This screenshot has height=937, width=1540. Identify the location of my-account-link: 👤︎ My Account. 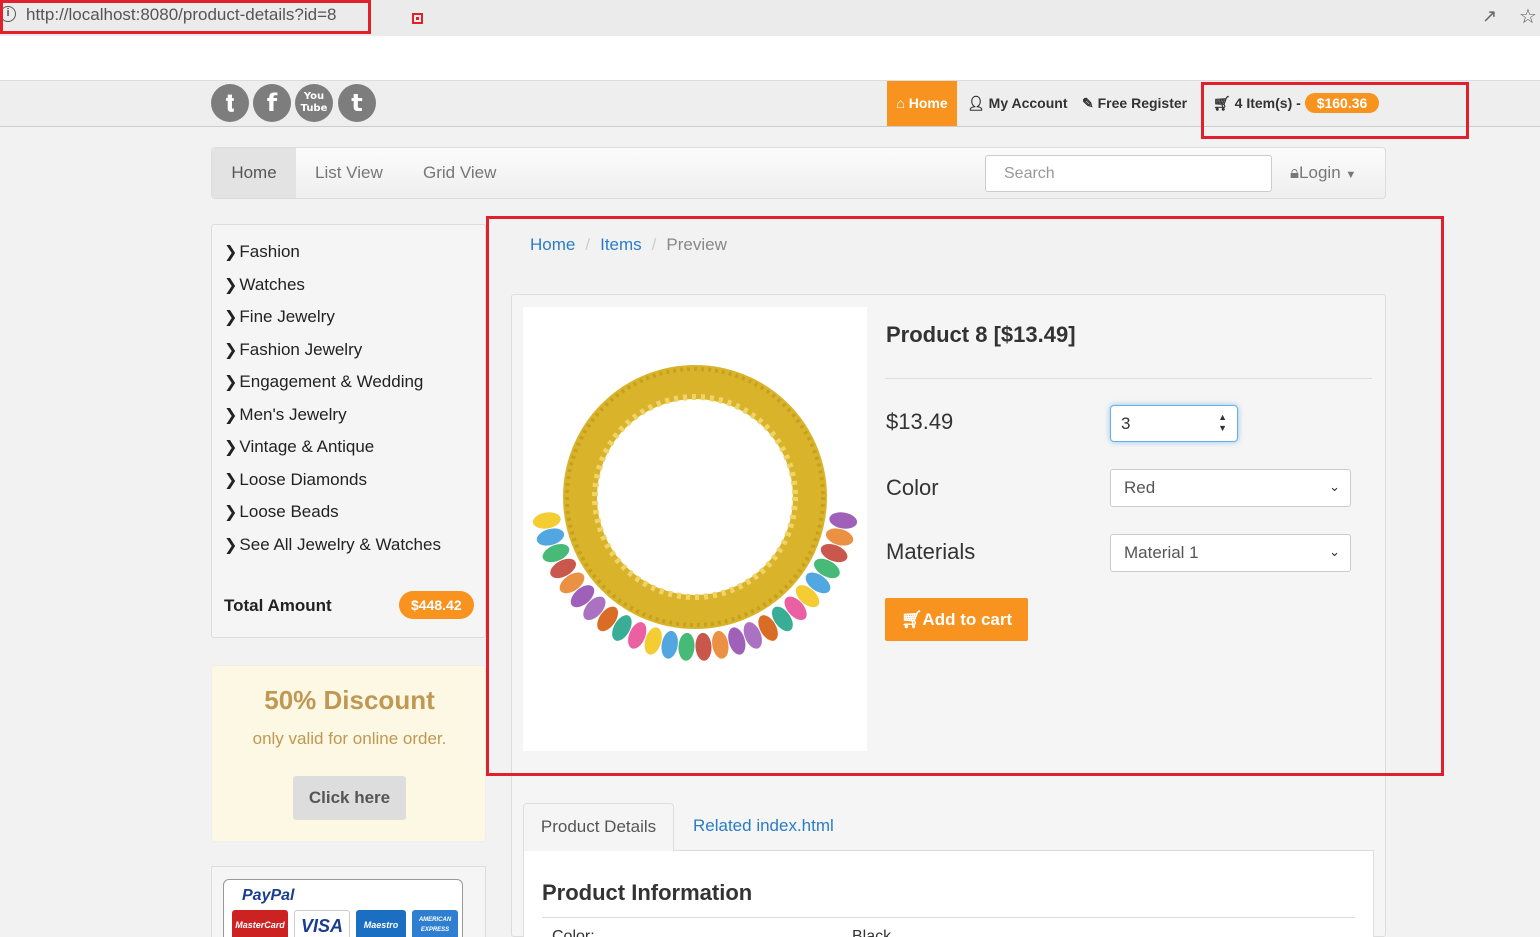
(1017, 103).